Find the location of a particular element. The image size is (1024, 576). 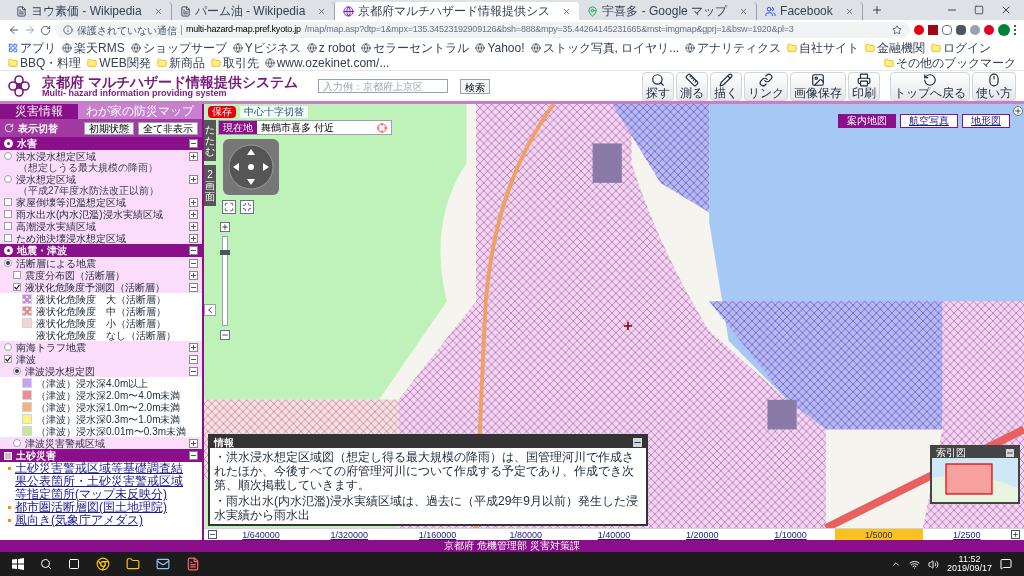

toolbar-button: トップへ戻る is located at coordinates (930, 86).